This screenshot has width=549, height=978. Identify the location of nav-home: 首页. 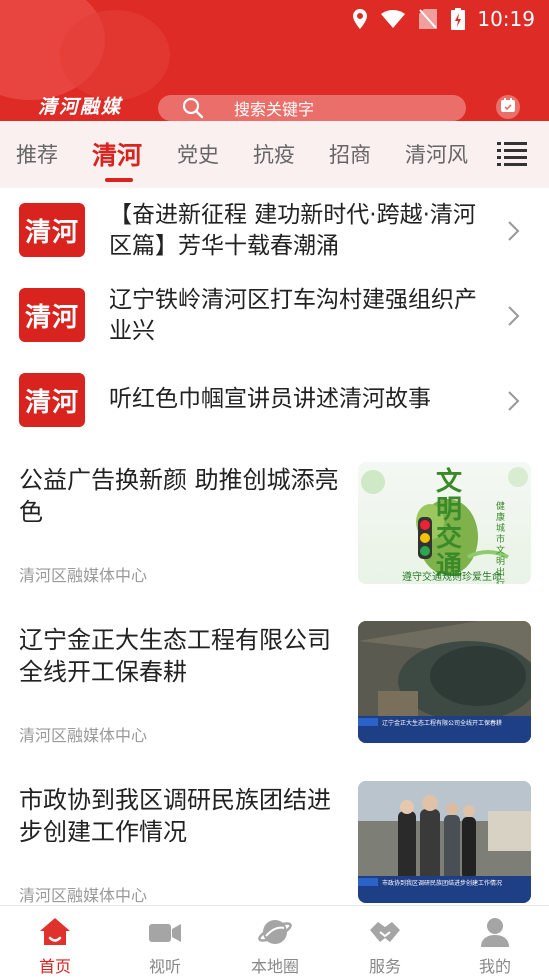
(55, 942).